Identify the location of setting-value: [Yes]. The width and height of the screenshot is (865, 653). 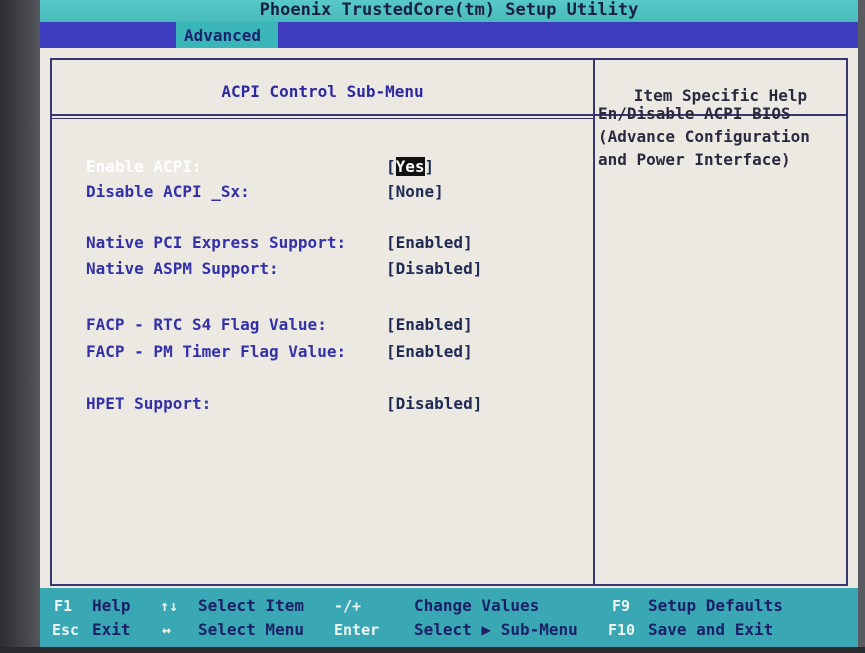
(410, 167).